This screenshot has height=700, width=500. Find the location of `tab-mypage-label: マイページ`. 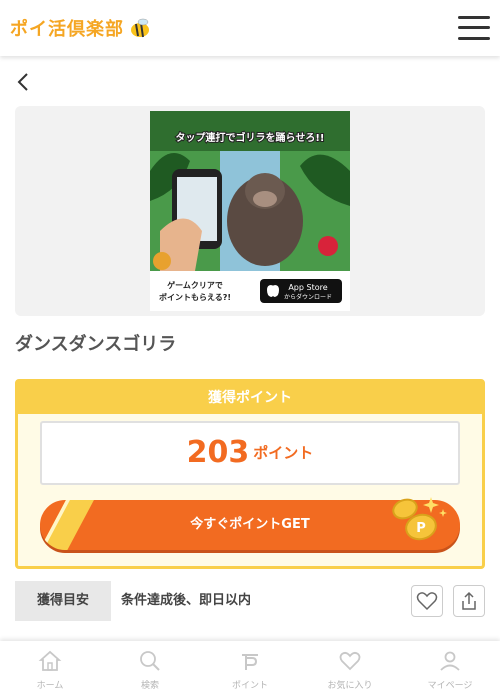

tab-mypage-label: マイページ is located at coordinates (450, 686).